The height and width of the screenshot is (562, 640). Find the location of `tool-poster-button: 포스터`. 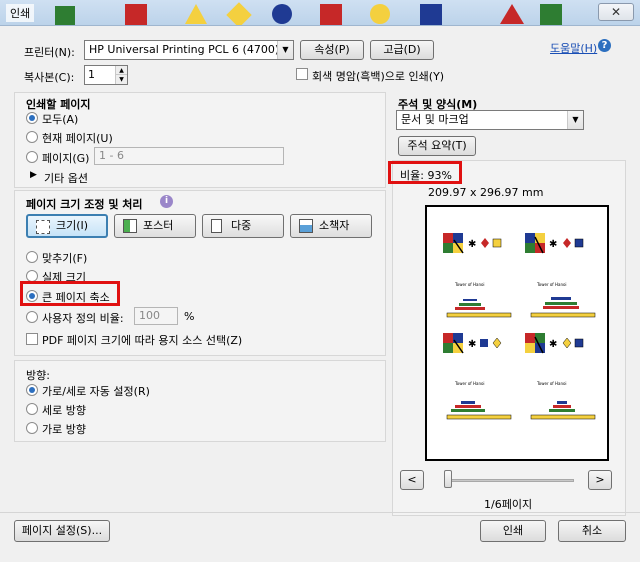

tool-poster-button: 포스터 is located at coordinates (155, 226).